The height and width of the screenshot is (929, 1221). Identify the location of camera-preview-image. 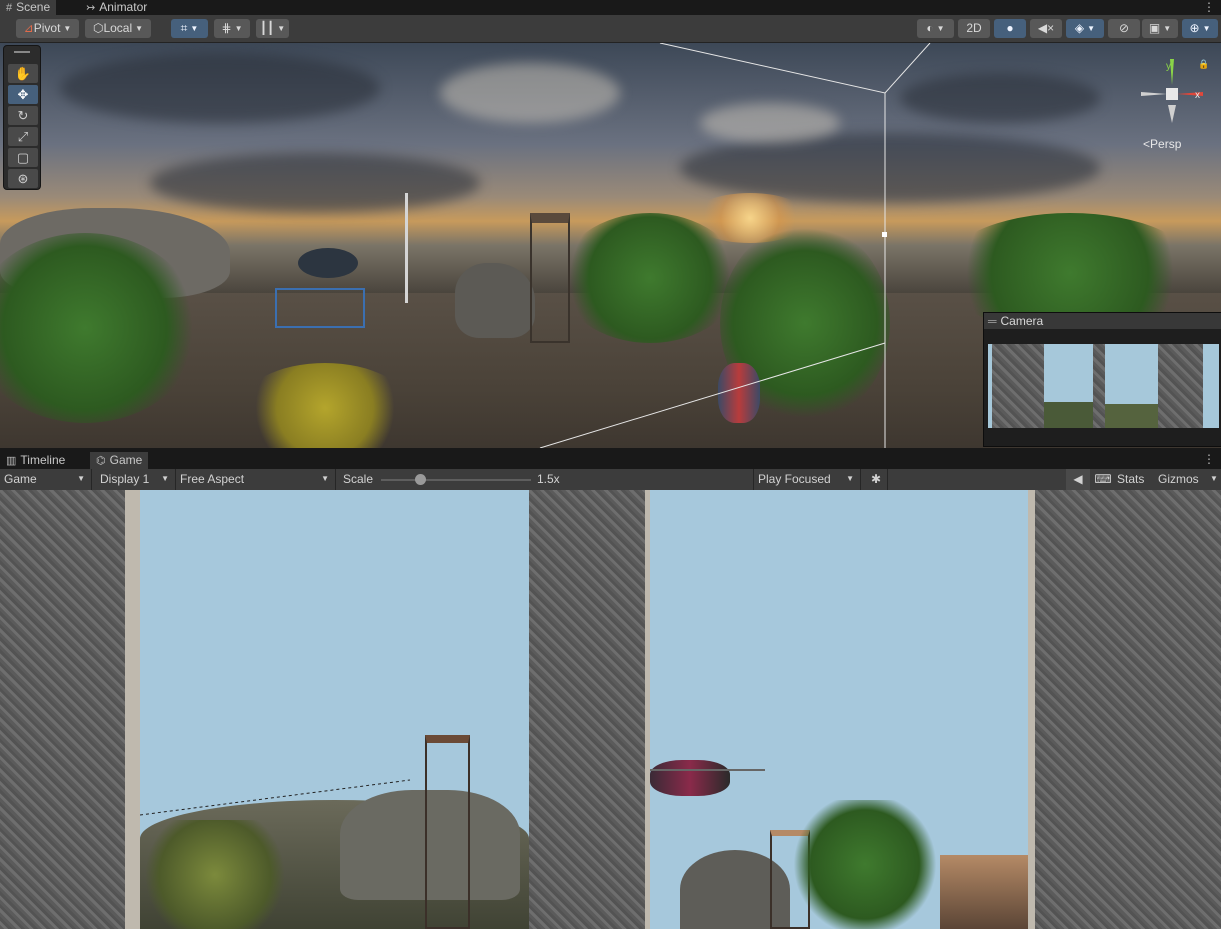
(1103, 386).